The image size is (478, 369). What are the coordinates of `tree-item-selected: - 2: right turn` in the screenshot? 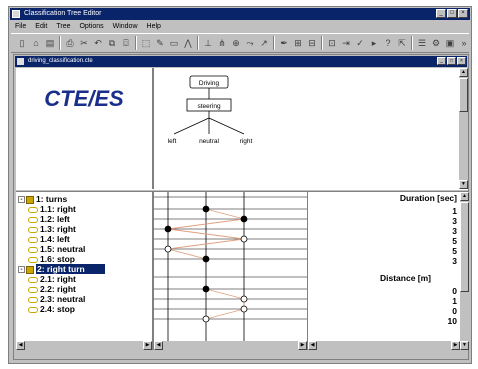 It's located at (61, 269).